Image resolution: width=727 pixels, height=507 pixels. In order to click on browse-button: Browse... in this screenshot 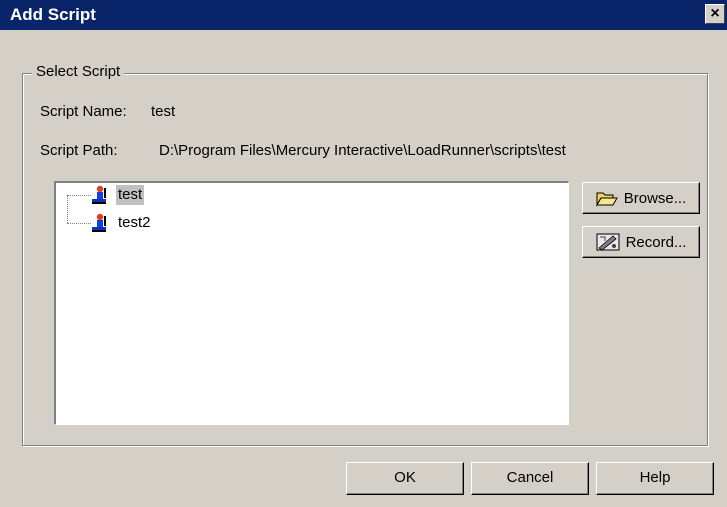, I will do `click(641, 198)`.